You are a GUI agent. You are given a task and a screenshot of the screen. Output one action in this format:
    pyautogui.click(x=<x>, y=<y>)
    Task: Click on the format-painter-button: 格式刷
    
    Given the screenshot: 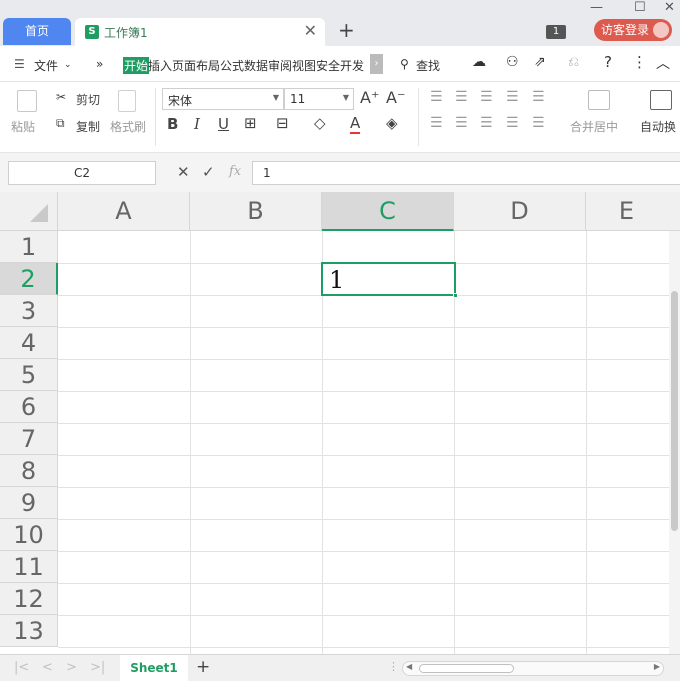 What is the action you would take?
    pyautogui.click(x=128, y=126)
    